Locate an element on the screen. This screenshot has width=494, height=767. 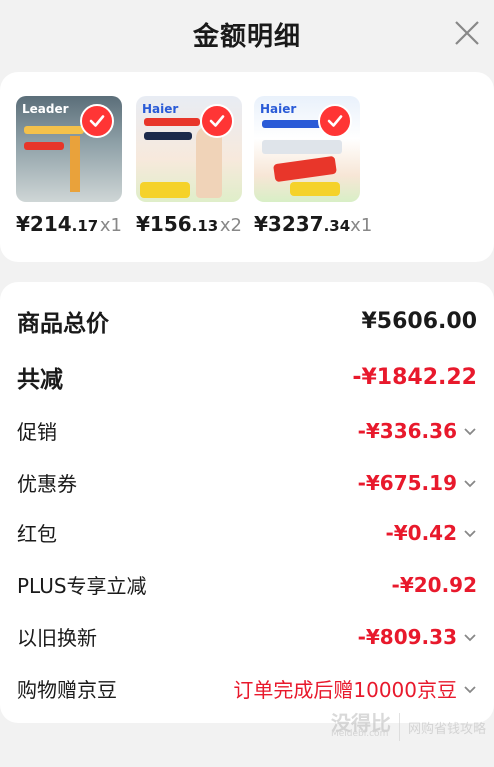
jd-beans-value-wrap: 订单完成后赠10000京豆 is located at coordinates (355, 688).